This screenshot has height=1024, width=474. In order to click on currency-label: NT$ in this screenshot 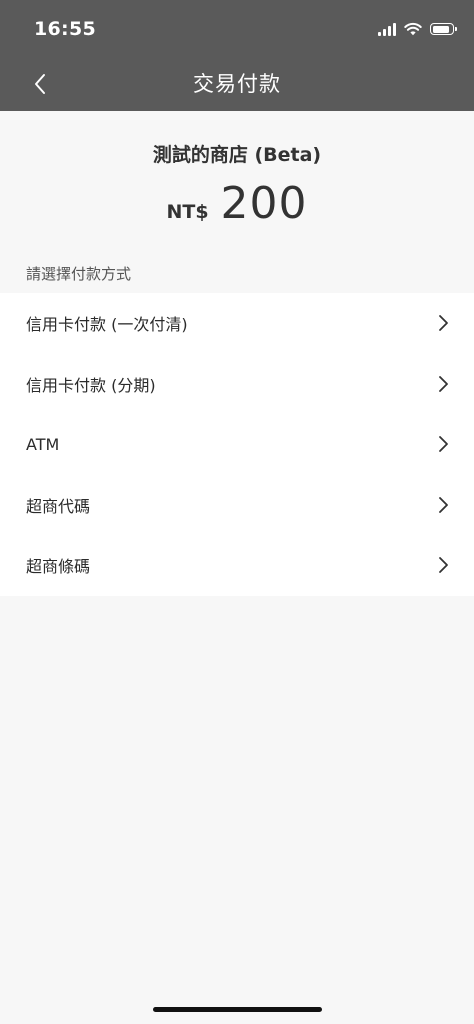, I will do `click(187, 212)`.